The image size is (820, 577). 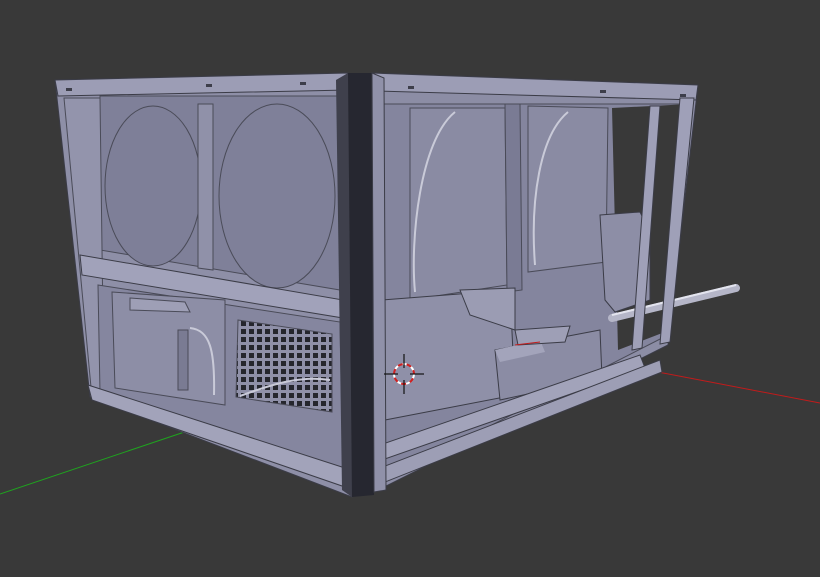 I want to click on fan-left, so click(x=153, y=186).